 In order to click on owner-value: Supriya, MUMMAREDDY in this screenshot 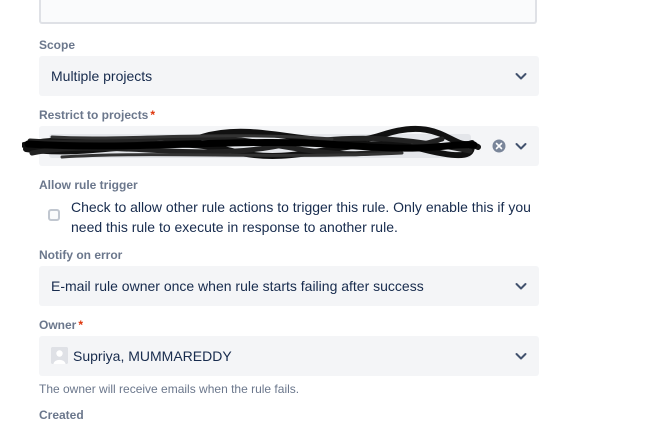, I will do `click(152, 356)`.